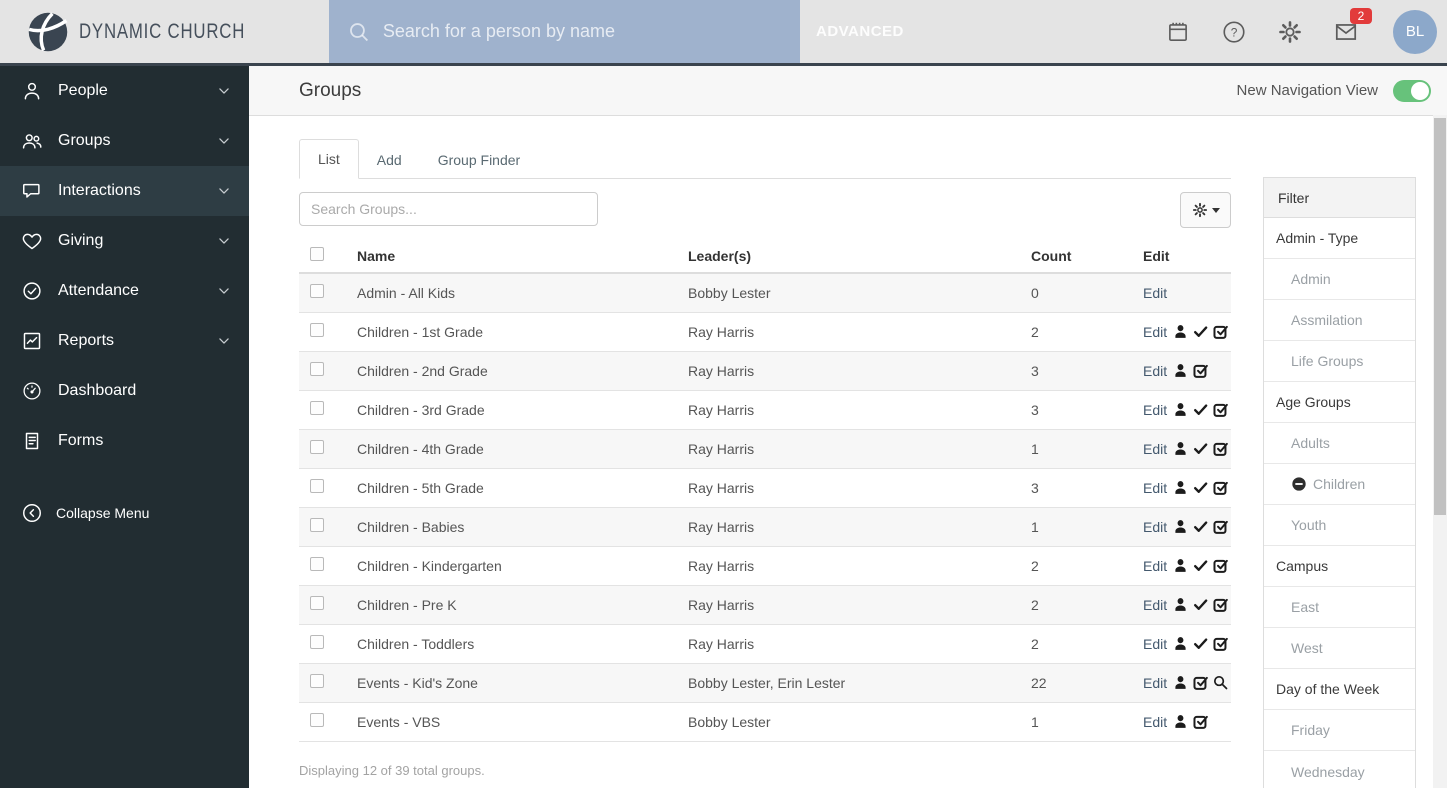 The width and height of the screenshot is (1447, 788). I want to click on help-icon: ?, so click(1234, 32).